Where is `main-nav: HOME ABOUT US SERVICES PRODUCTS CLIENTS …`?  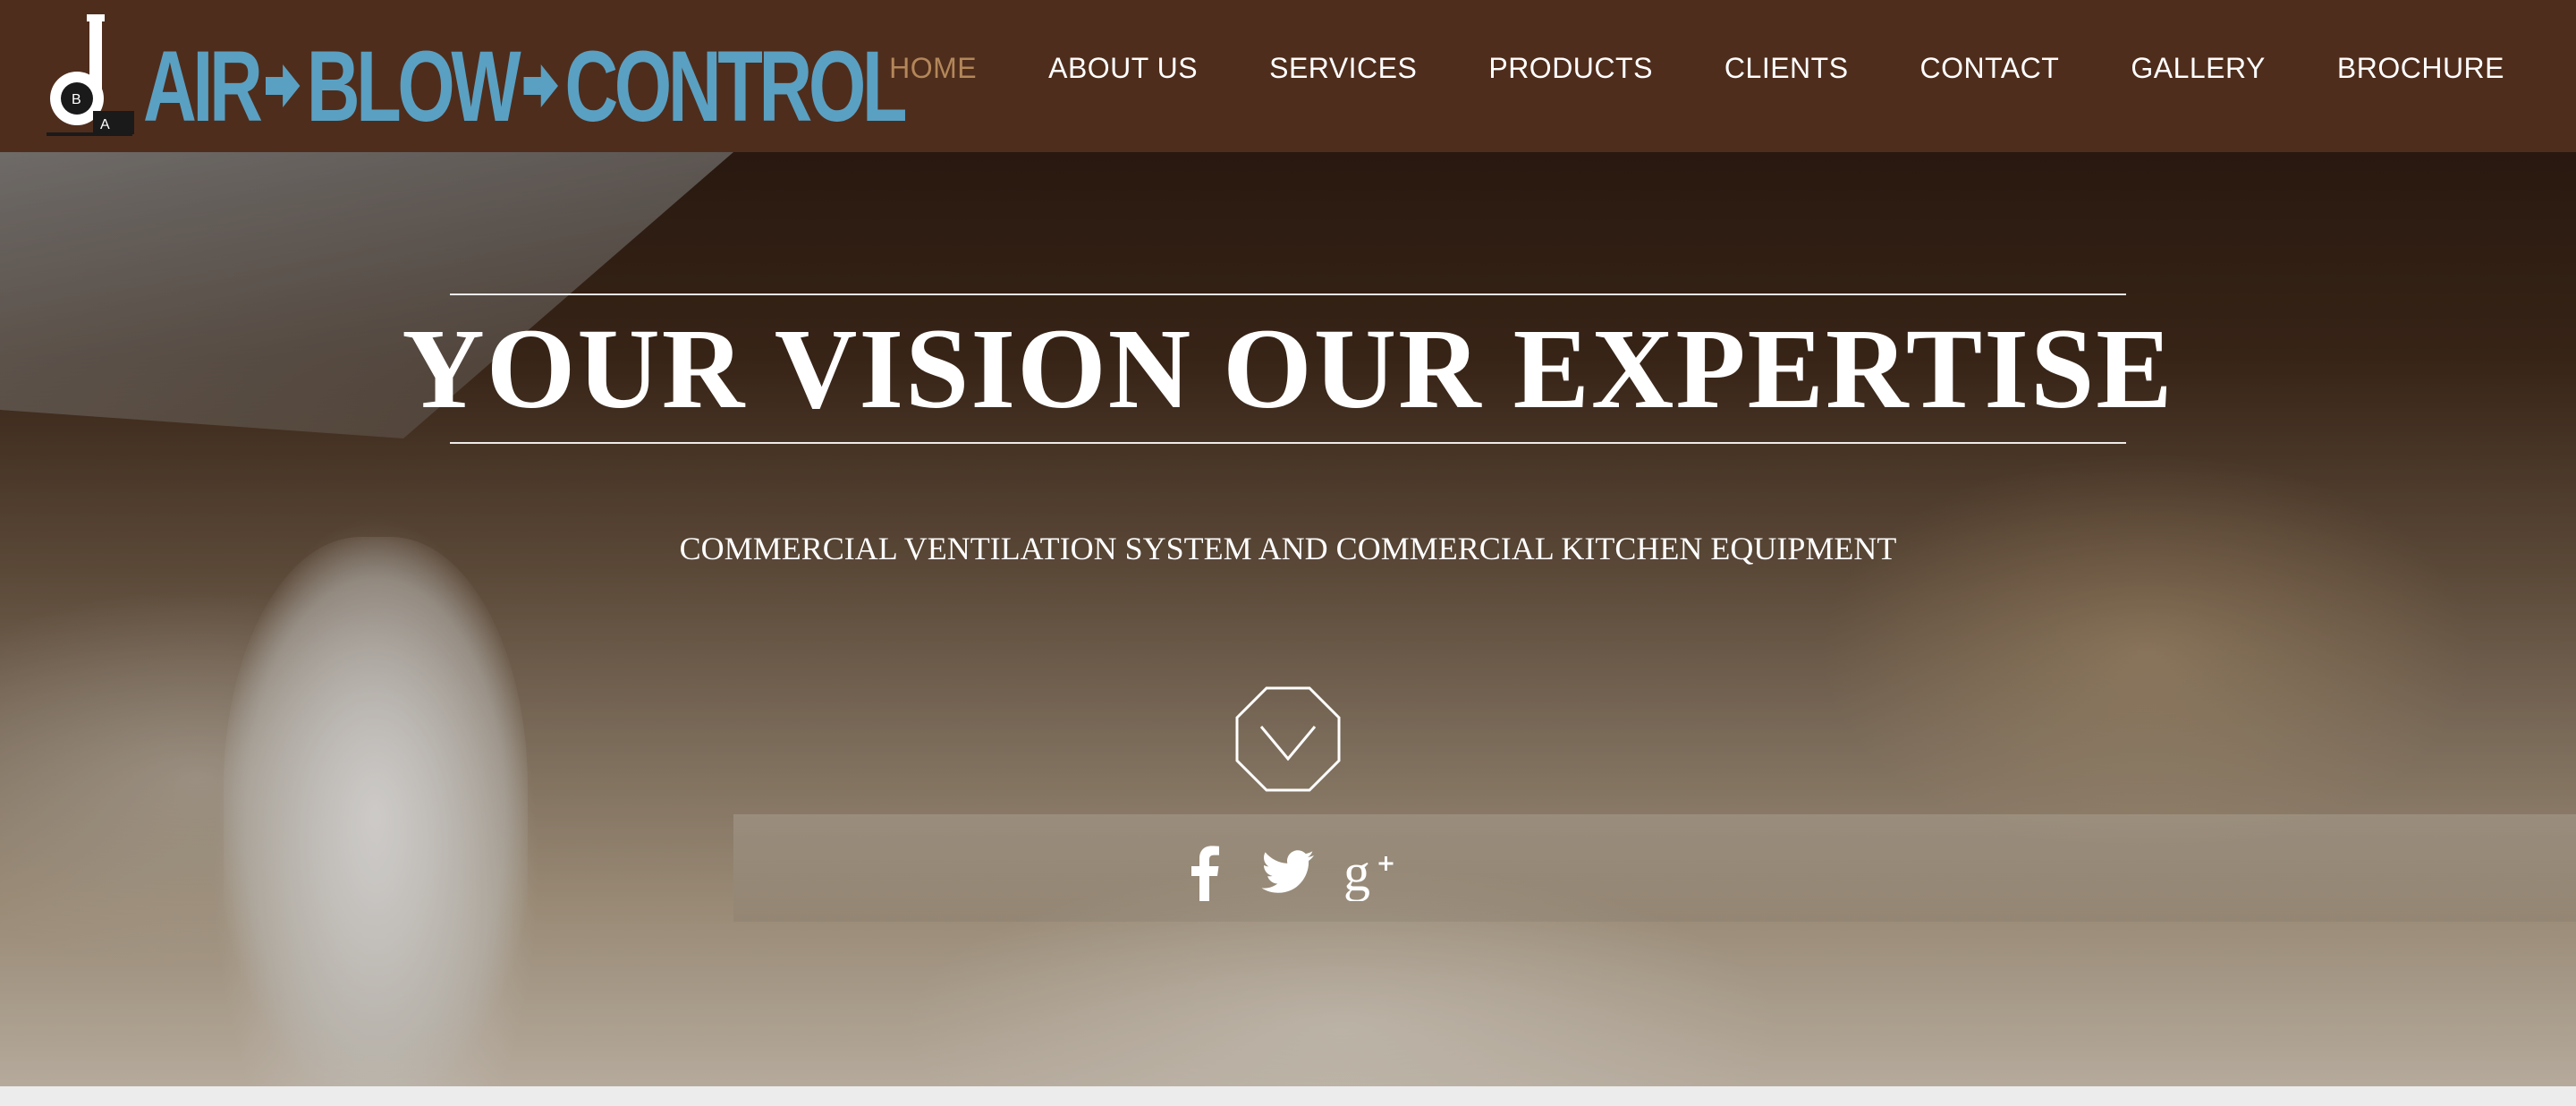 main-nav: HOME ABOUT US SERVICES PRODUCTS CLIENTS … is located at coordinates (1661, 68).